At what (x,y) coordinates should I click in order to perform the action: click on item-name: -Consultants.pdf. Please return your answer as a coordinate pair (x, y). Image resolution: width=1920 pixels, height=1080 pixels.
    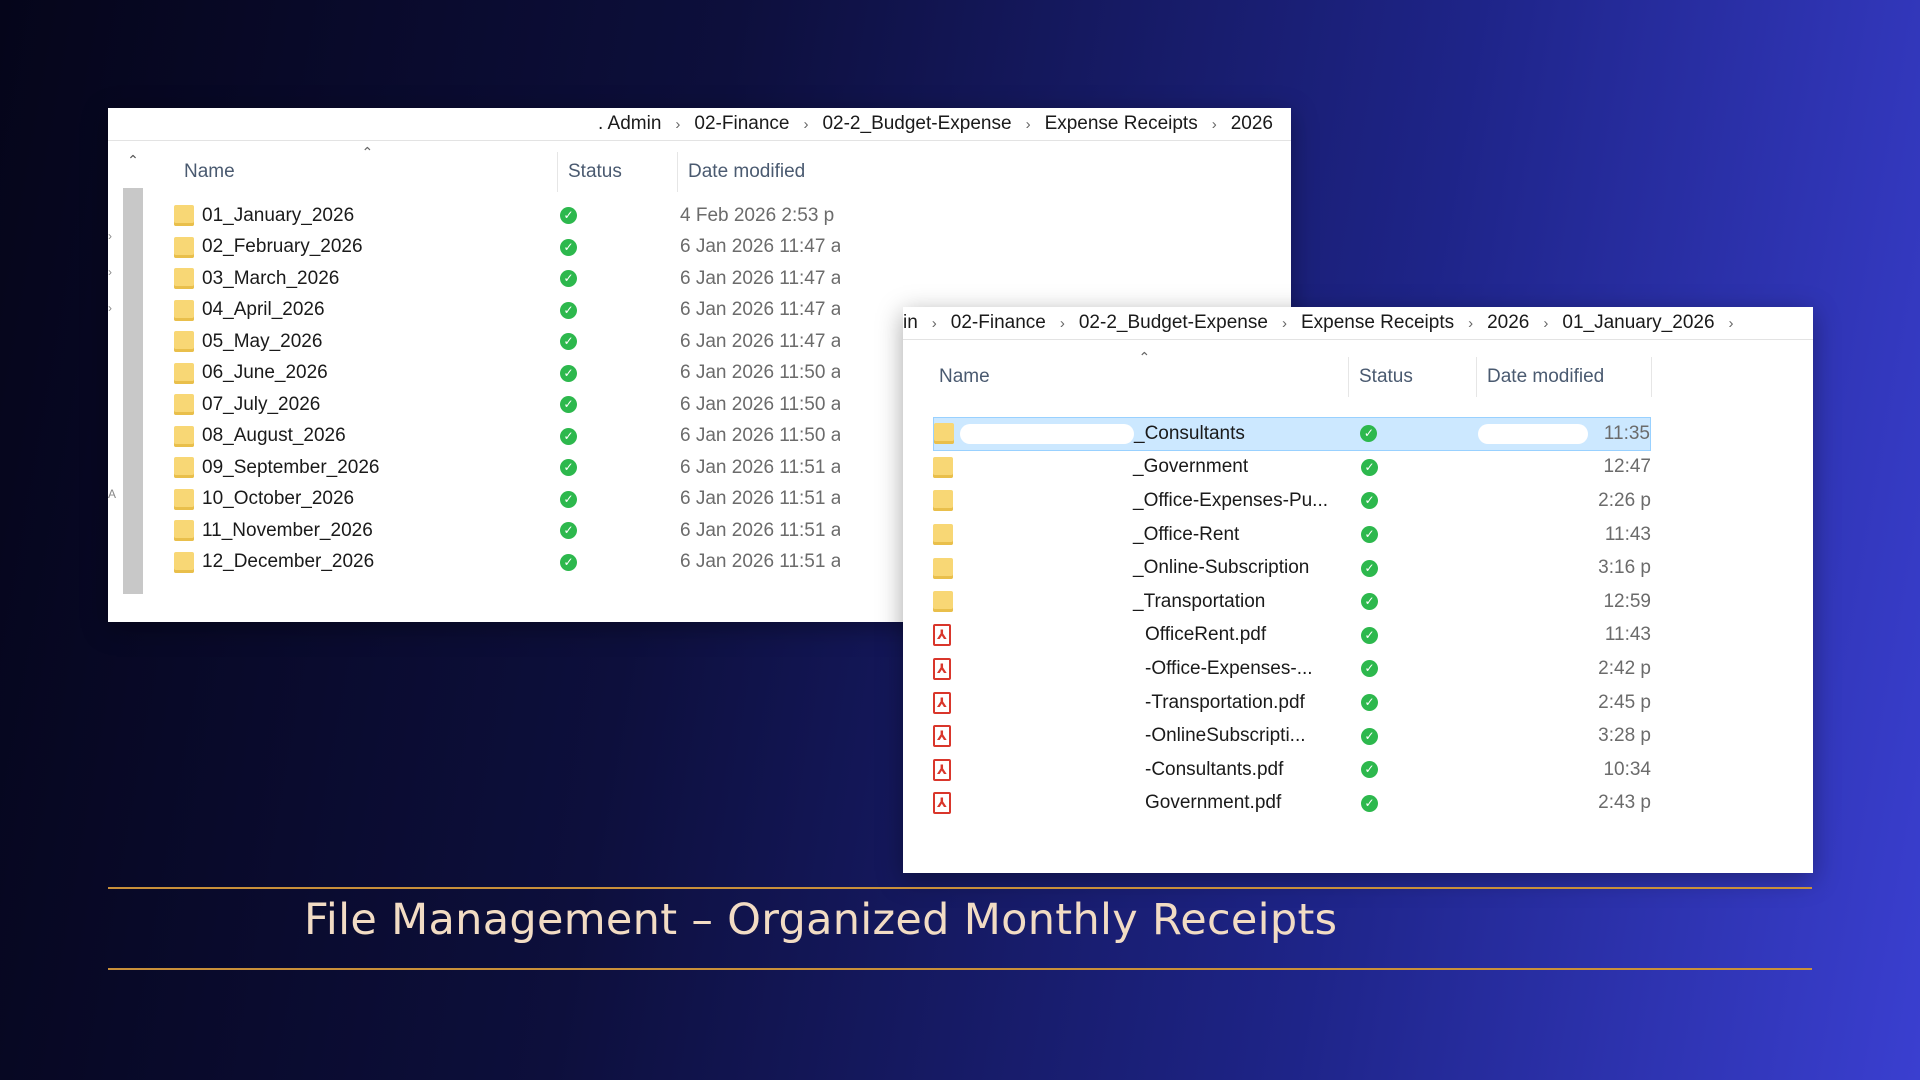
    Looking at the image, I should click on (1214, 769).